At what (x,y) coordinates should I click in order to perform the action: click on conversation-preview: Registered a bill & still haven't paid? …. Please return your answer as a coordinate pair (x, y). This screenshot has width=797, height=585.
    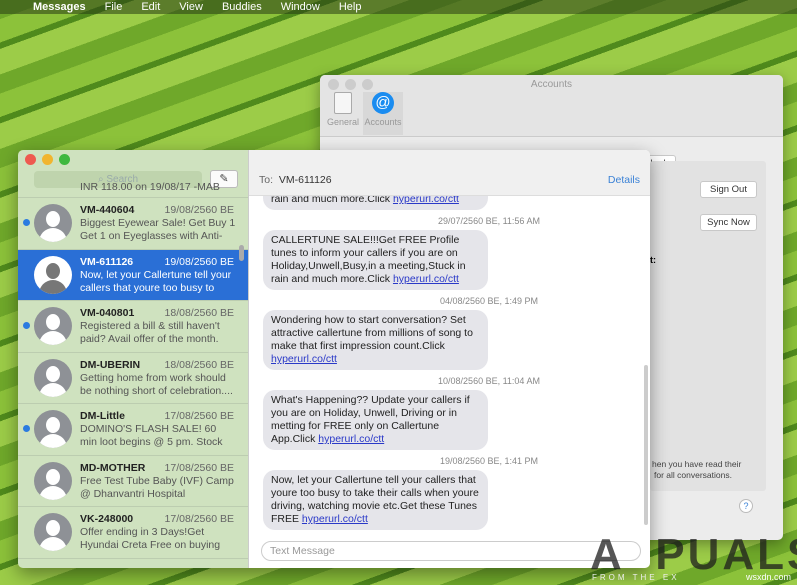
    Looking at the image, I should click on (150, 332).